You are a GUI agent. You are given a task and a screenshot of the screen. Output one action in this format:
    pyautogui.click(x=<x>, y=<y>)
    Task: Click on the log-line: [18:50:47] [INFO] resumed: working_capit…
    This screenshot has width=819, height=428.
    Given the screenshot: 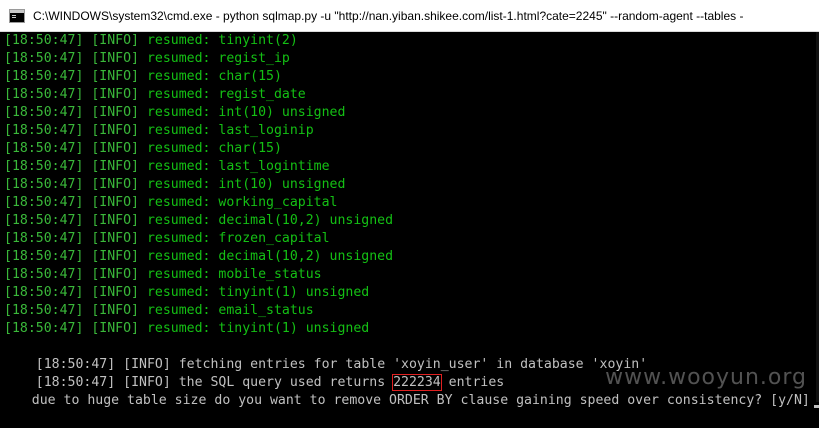 What is the action you would take?
    pyautogui.click(x=409, y=203)
    